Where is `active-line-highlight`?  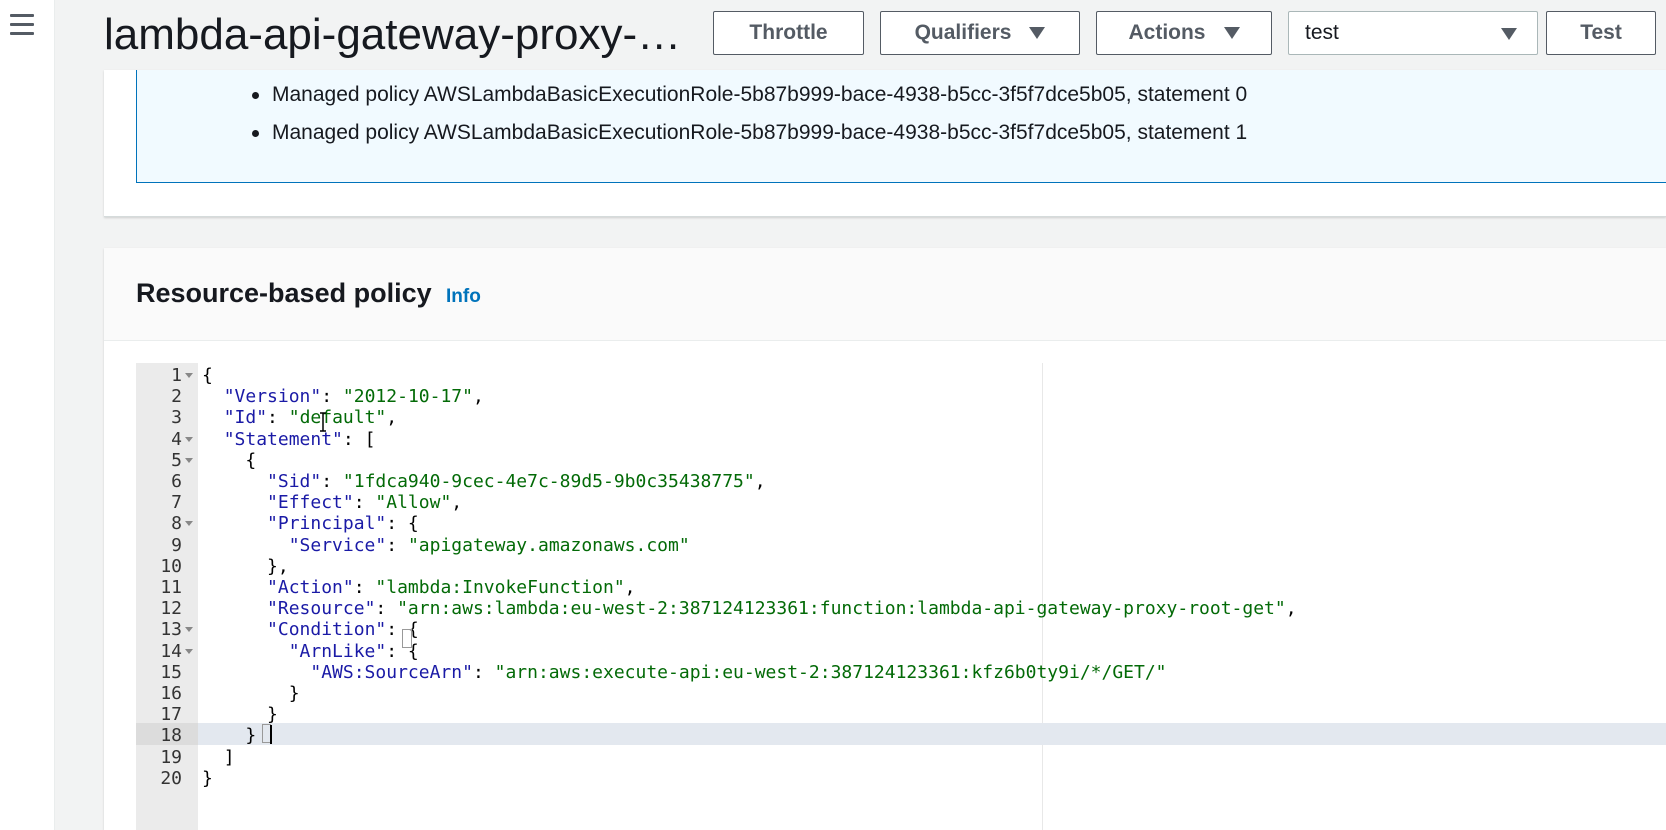
active-line-highlight is located at coordinates (901, 734).